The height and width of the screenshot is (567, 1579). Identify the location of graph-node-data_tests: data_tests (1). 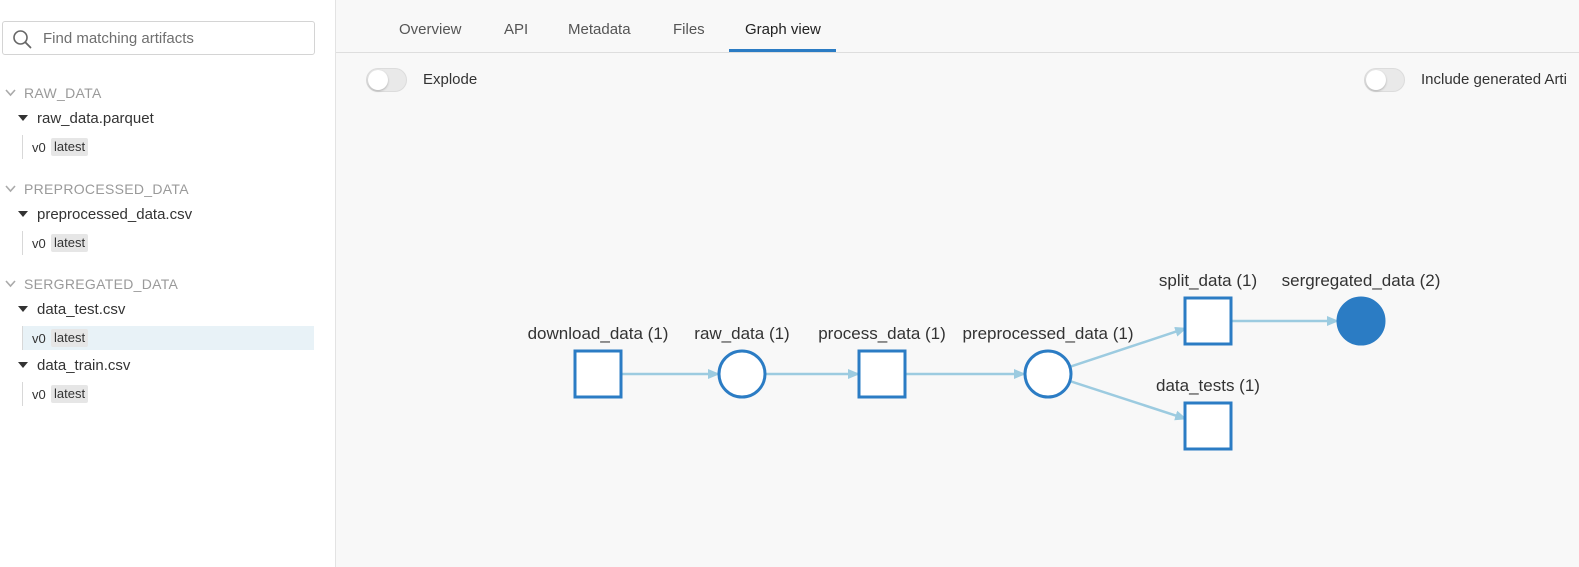
(1208, 413).